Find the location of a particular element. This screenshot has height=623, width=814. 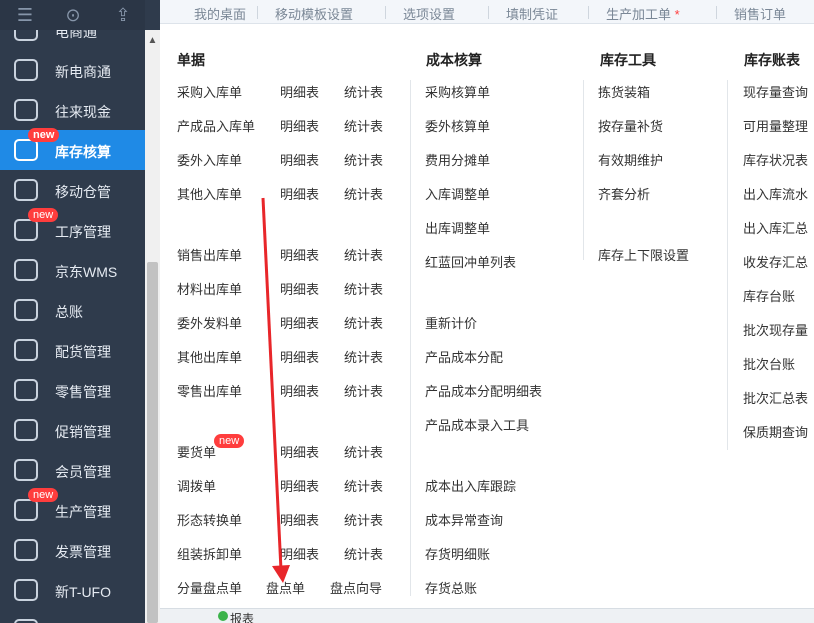

sidebar-item-6: 工序管理 new is located at coordinates (72, 229).